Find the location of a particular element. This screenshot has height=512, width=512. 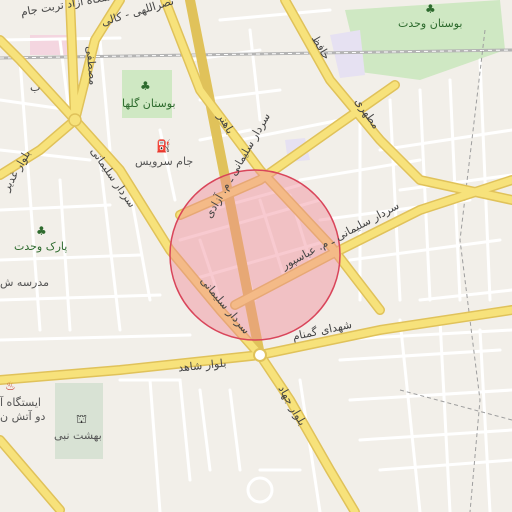

park-label-boostan-vahdat: بوستان وحدت is located at coordinates (430, 23).